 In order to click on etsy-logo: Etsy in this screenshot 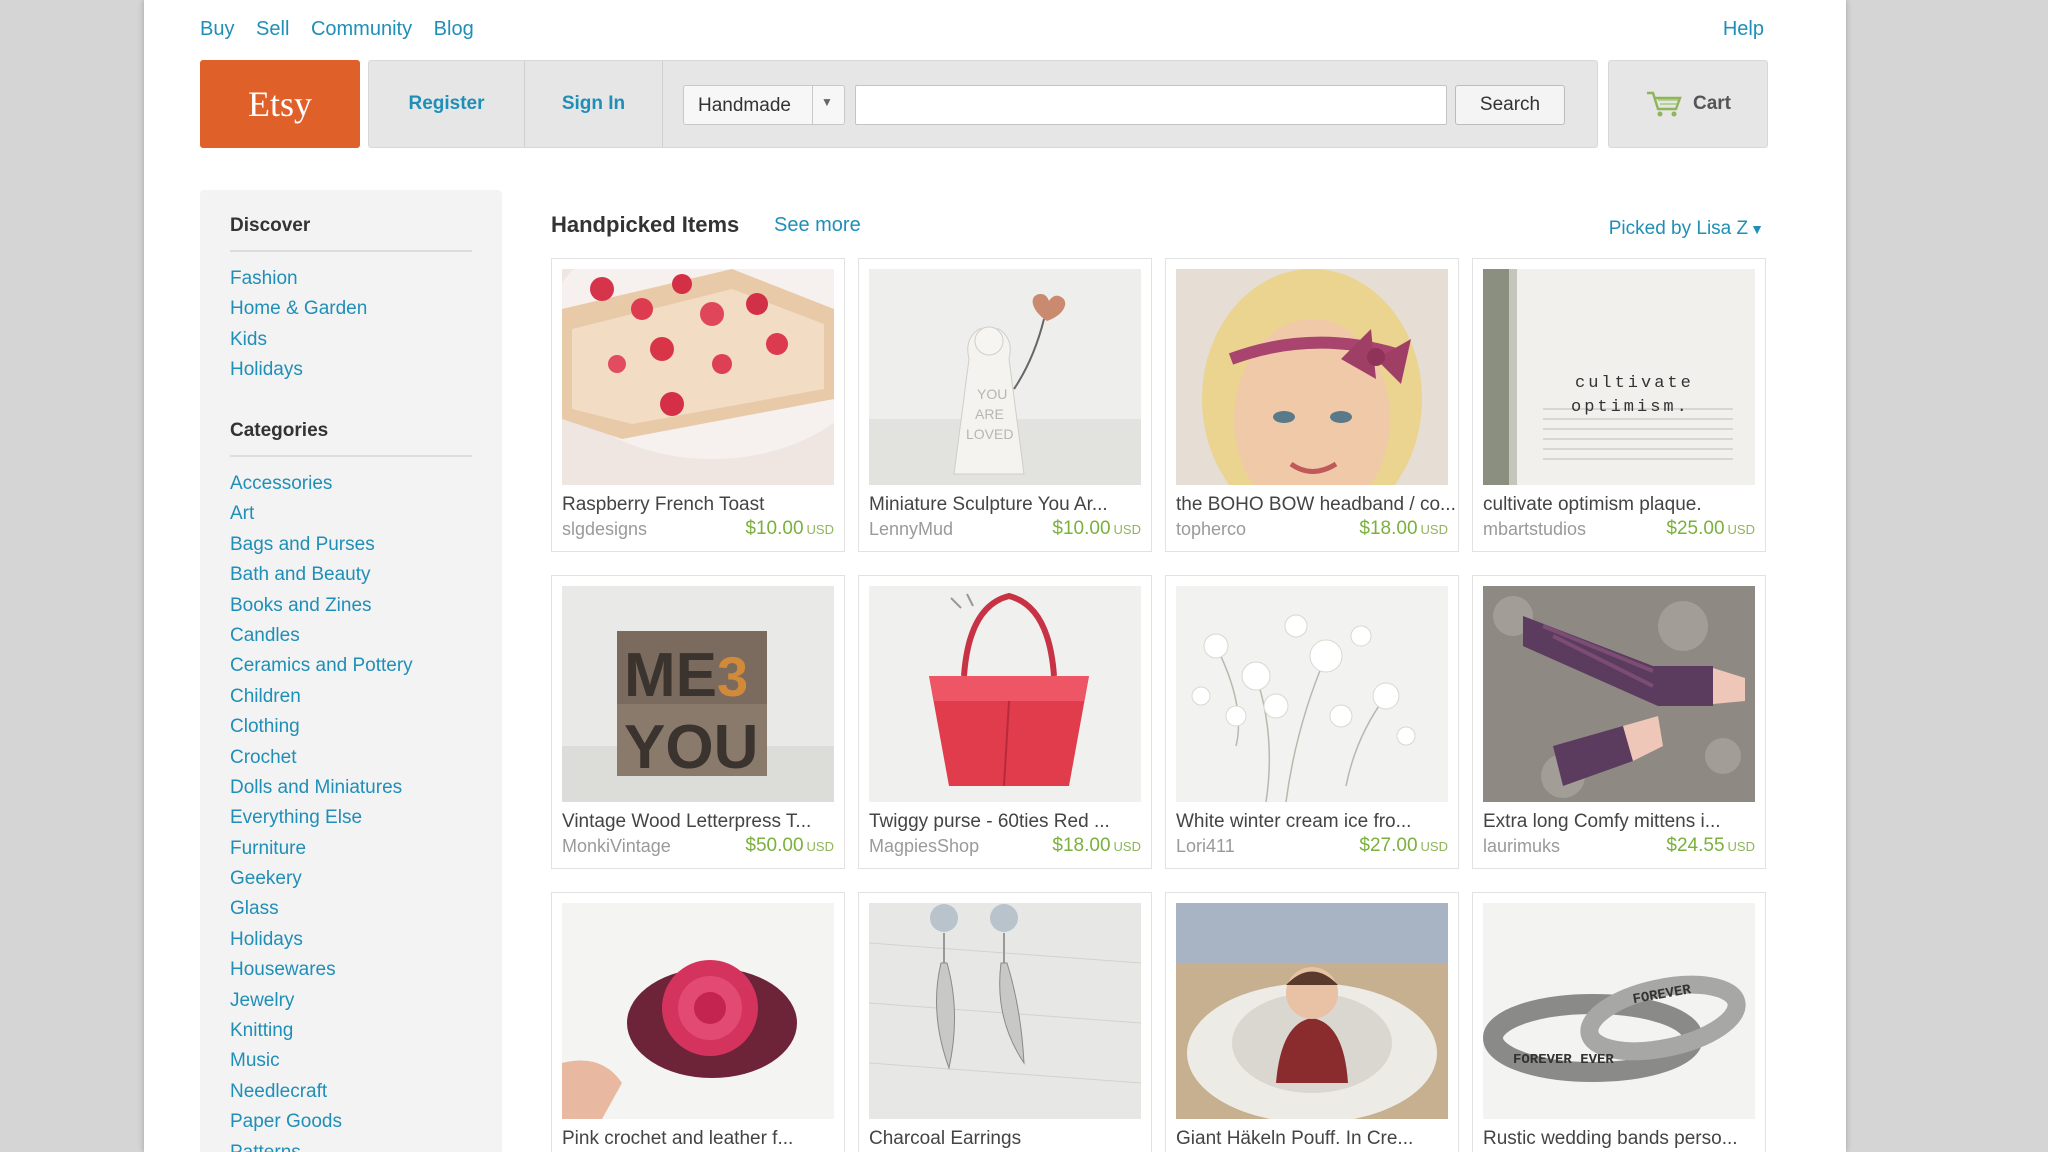, I will do `click(280, 104)`.